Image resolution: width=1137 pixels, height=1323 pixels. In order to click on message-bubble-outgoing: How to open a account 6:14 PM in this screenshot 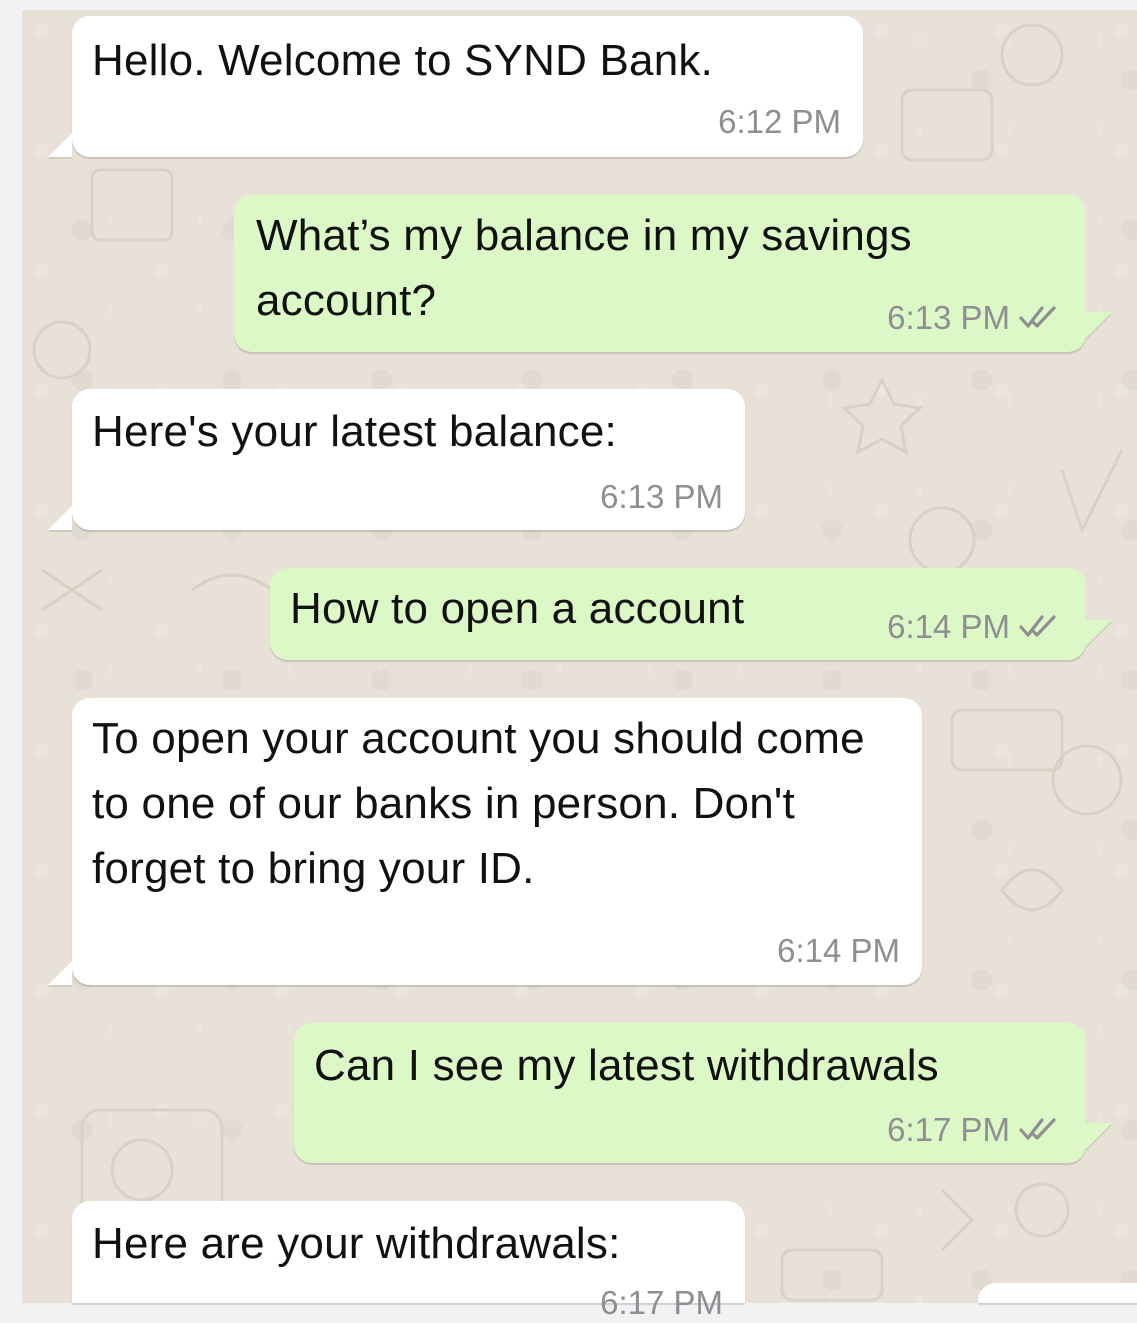, I will do `click(678, 614)`.